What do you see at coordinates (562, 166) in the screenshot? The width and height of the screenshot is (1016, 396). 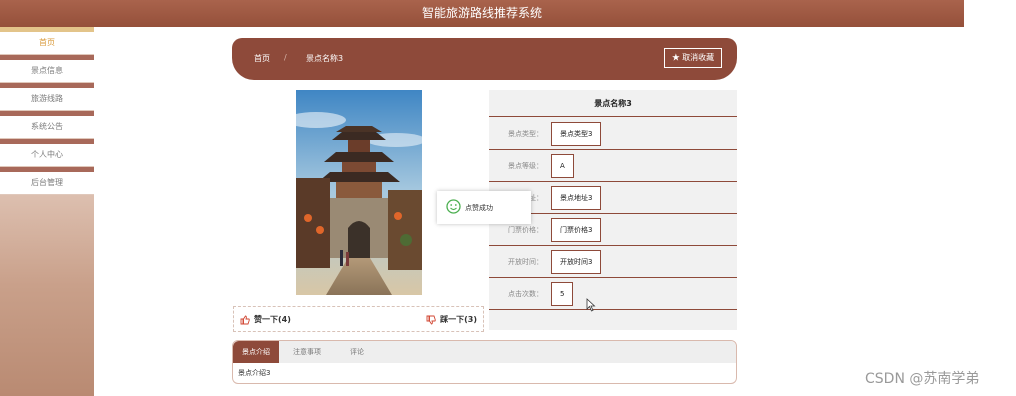 I see `field-value: A` at bounding box center [562, 166].